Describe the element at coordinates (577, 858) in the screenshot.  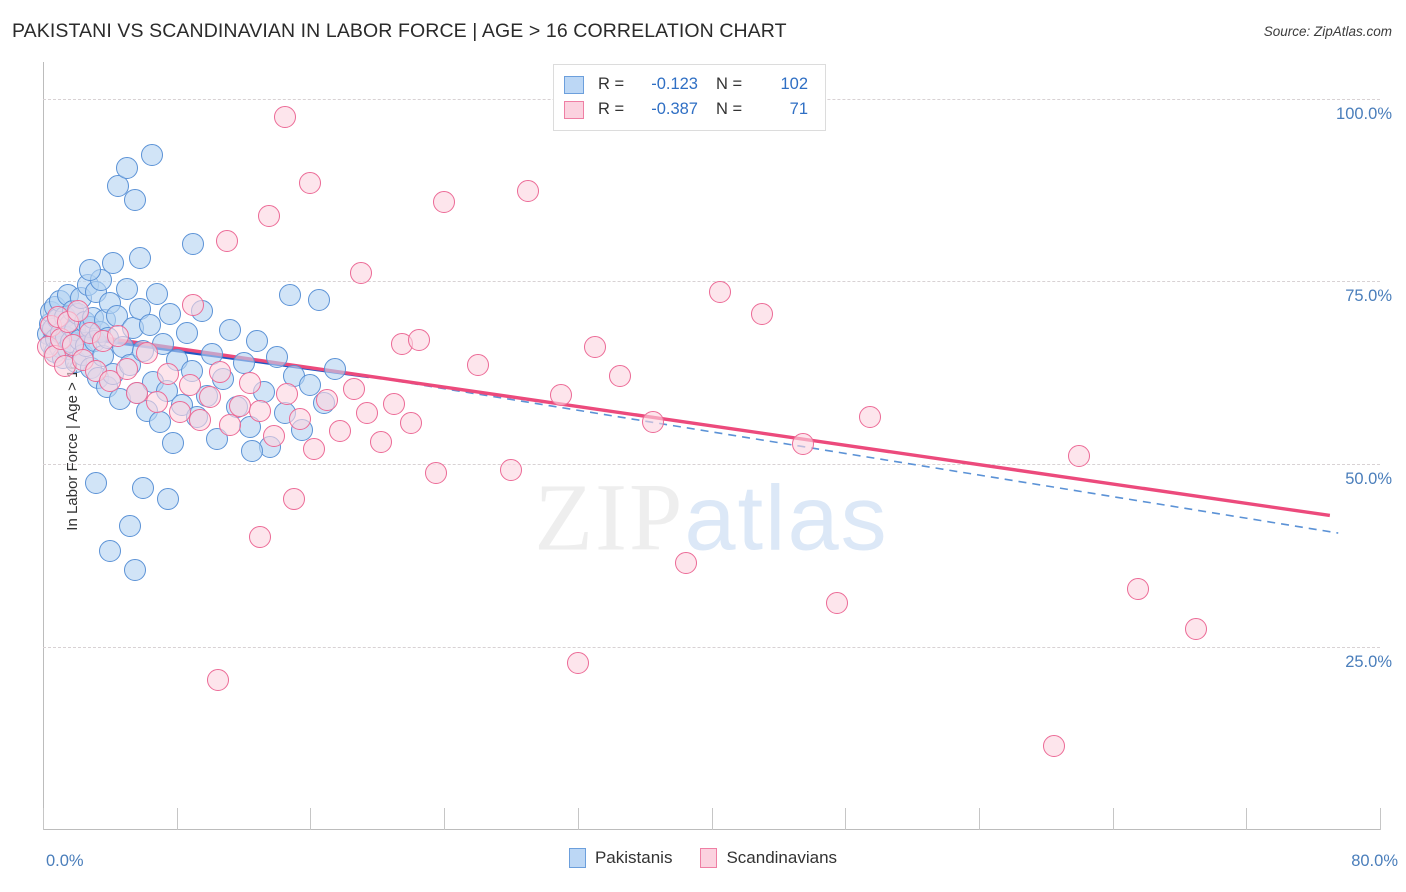
I see `legend-swatch-pakistanis` at that location.